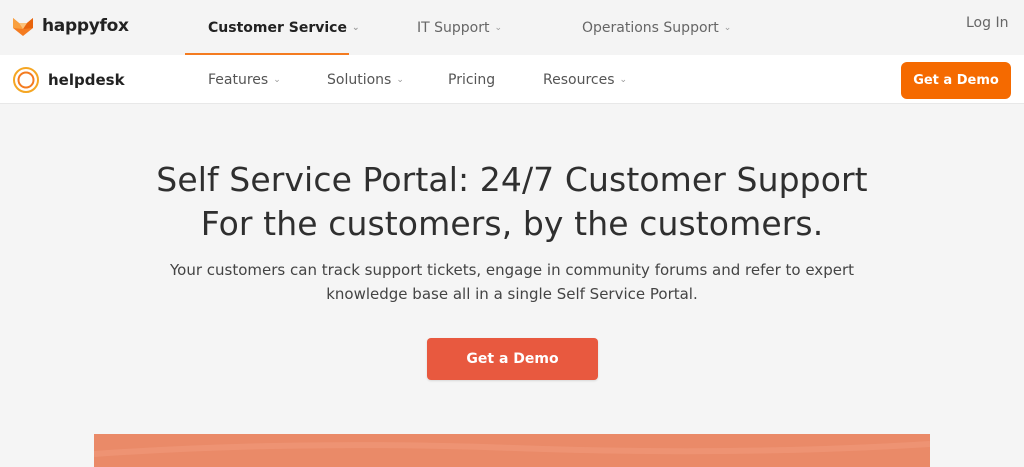  Describe the element at coordinates (453, 27) in the screenshot. I see `topnav-label: IT Support` at that location.